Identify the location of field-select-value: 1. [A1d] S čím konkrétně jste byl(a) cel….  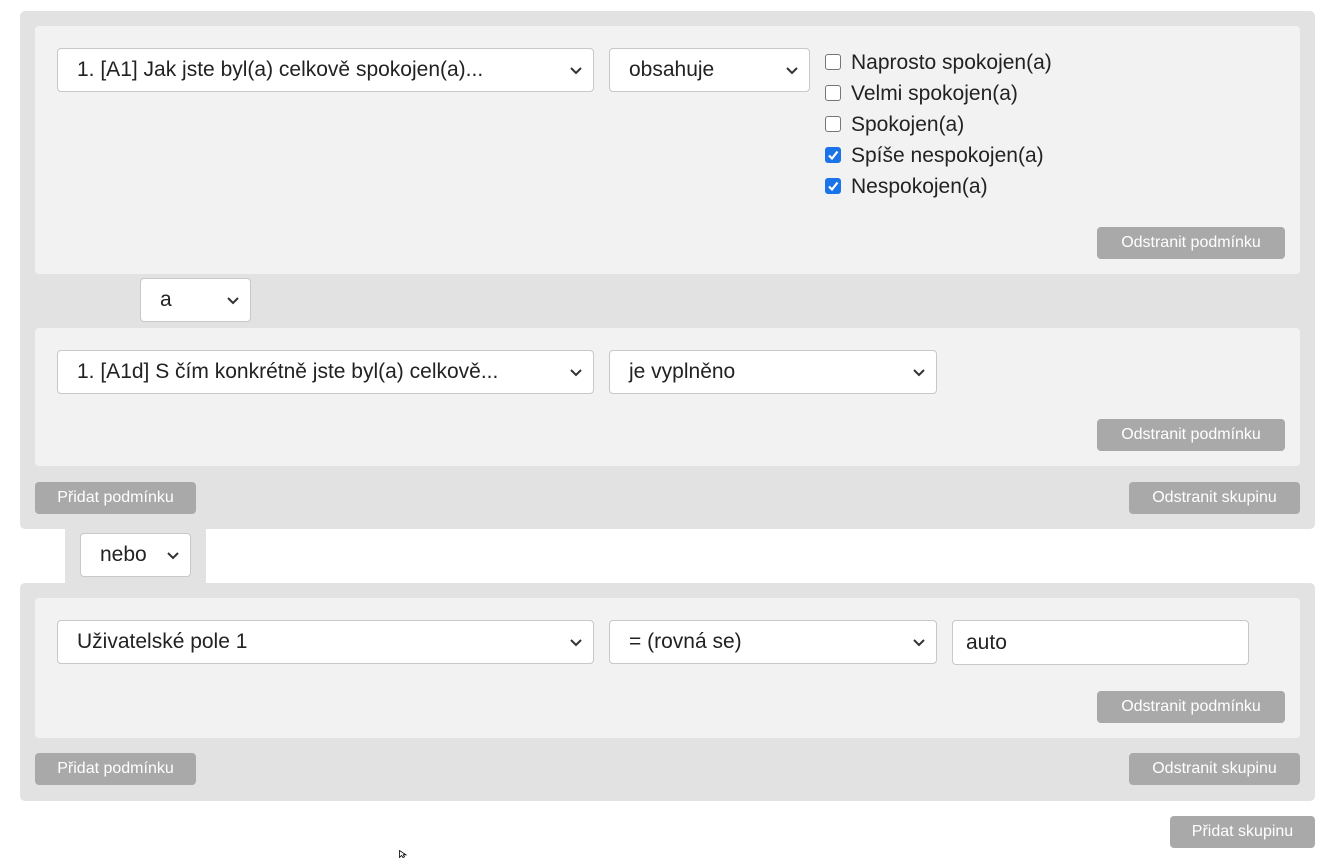
(288, 371).